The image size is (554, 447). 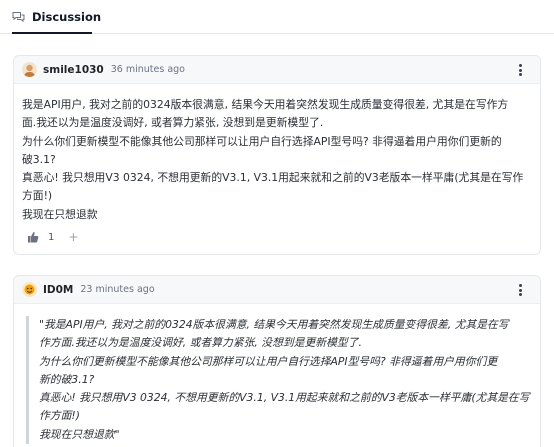 What do you see at coordinates (67, 379) in the screenshot?
I see `quote-line: 新的破3.1?` at bounding box center [67, 379].